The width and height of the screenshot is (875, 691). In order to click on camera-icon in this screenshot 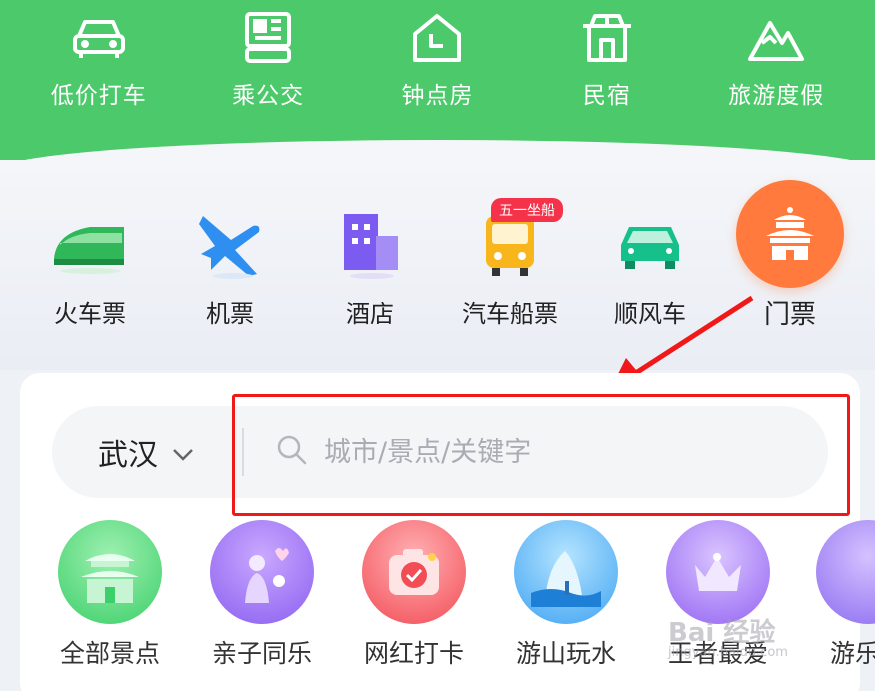, I will do `click(414, 572)`.